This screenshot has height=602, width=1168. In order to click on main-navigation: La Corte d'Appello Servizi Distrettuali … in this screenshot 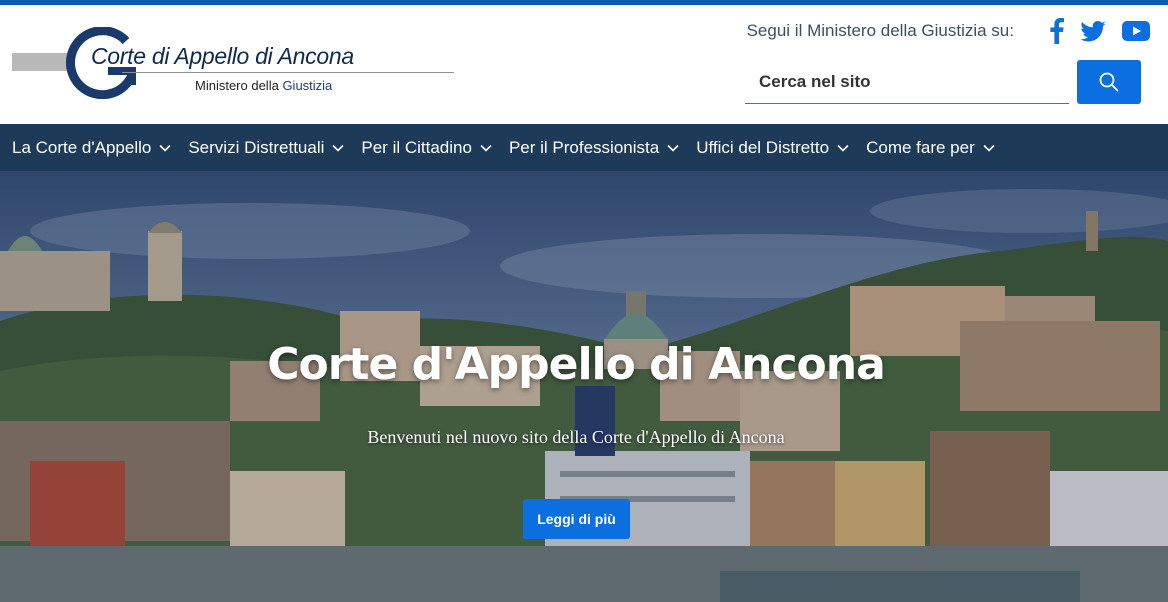, I will do `click(584, 147)`.